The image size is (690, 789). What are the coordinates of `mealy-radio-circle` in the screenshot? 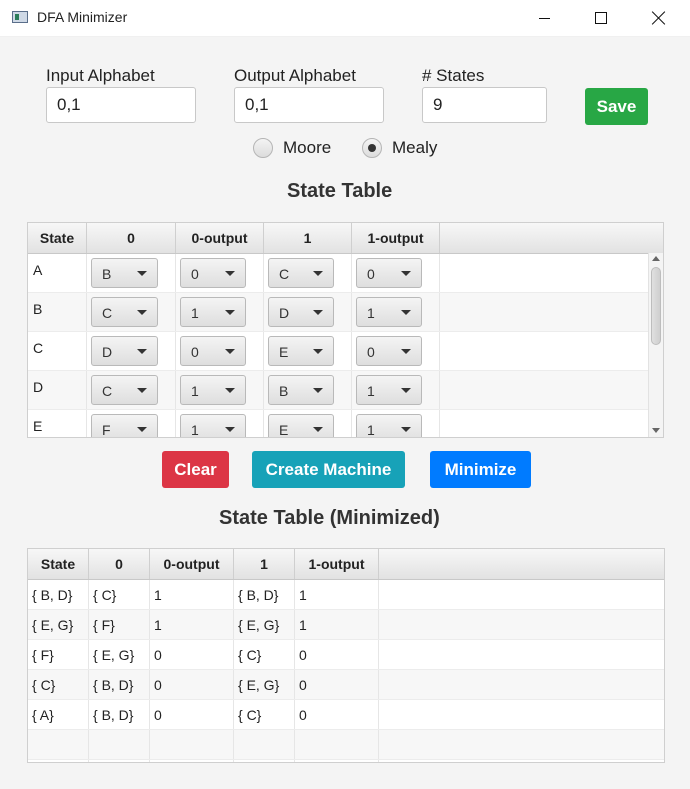 It's located at (372, 148).